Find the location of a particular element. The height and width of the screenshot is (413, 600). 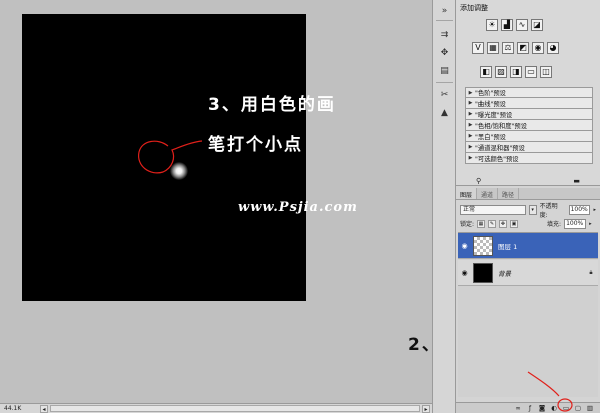

link-icon: ∞ is located at coordinates (518, 408).